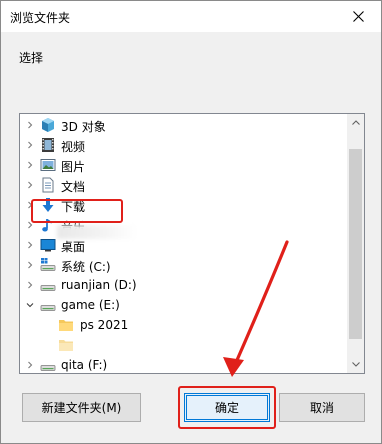 The width and height of the screenshot is (382, 444). I want to click on tree-item-label: ps 2021, so click(104, 325).